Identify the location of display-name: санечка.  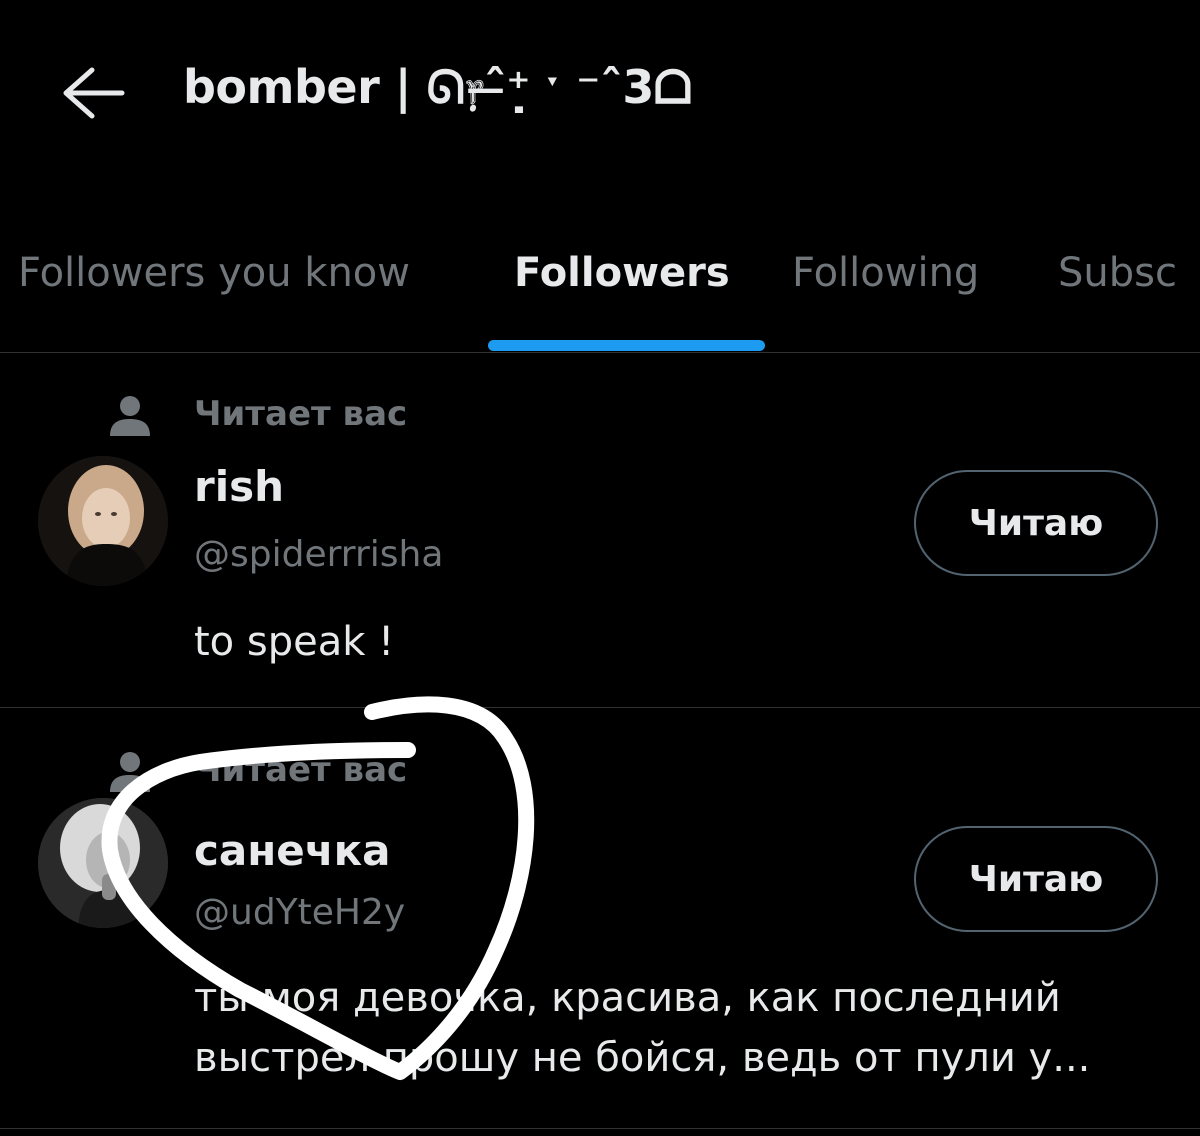
(292, 850).